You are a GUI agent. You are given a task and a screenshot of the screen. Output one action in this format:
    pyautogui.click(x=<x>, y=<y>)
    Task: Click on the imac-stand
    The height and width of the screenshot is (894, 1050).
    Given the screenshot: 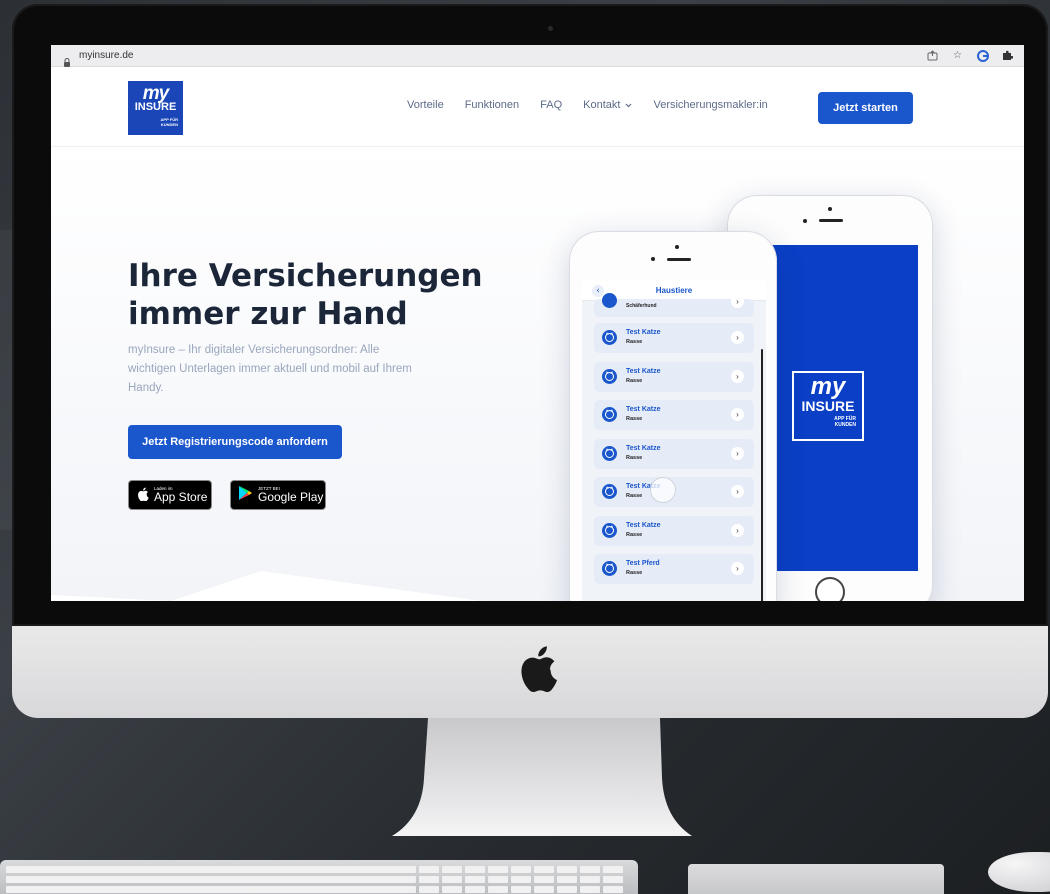 What is the action you would take?
    pyautogui.click(x=542, y=777)
    